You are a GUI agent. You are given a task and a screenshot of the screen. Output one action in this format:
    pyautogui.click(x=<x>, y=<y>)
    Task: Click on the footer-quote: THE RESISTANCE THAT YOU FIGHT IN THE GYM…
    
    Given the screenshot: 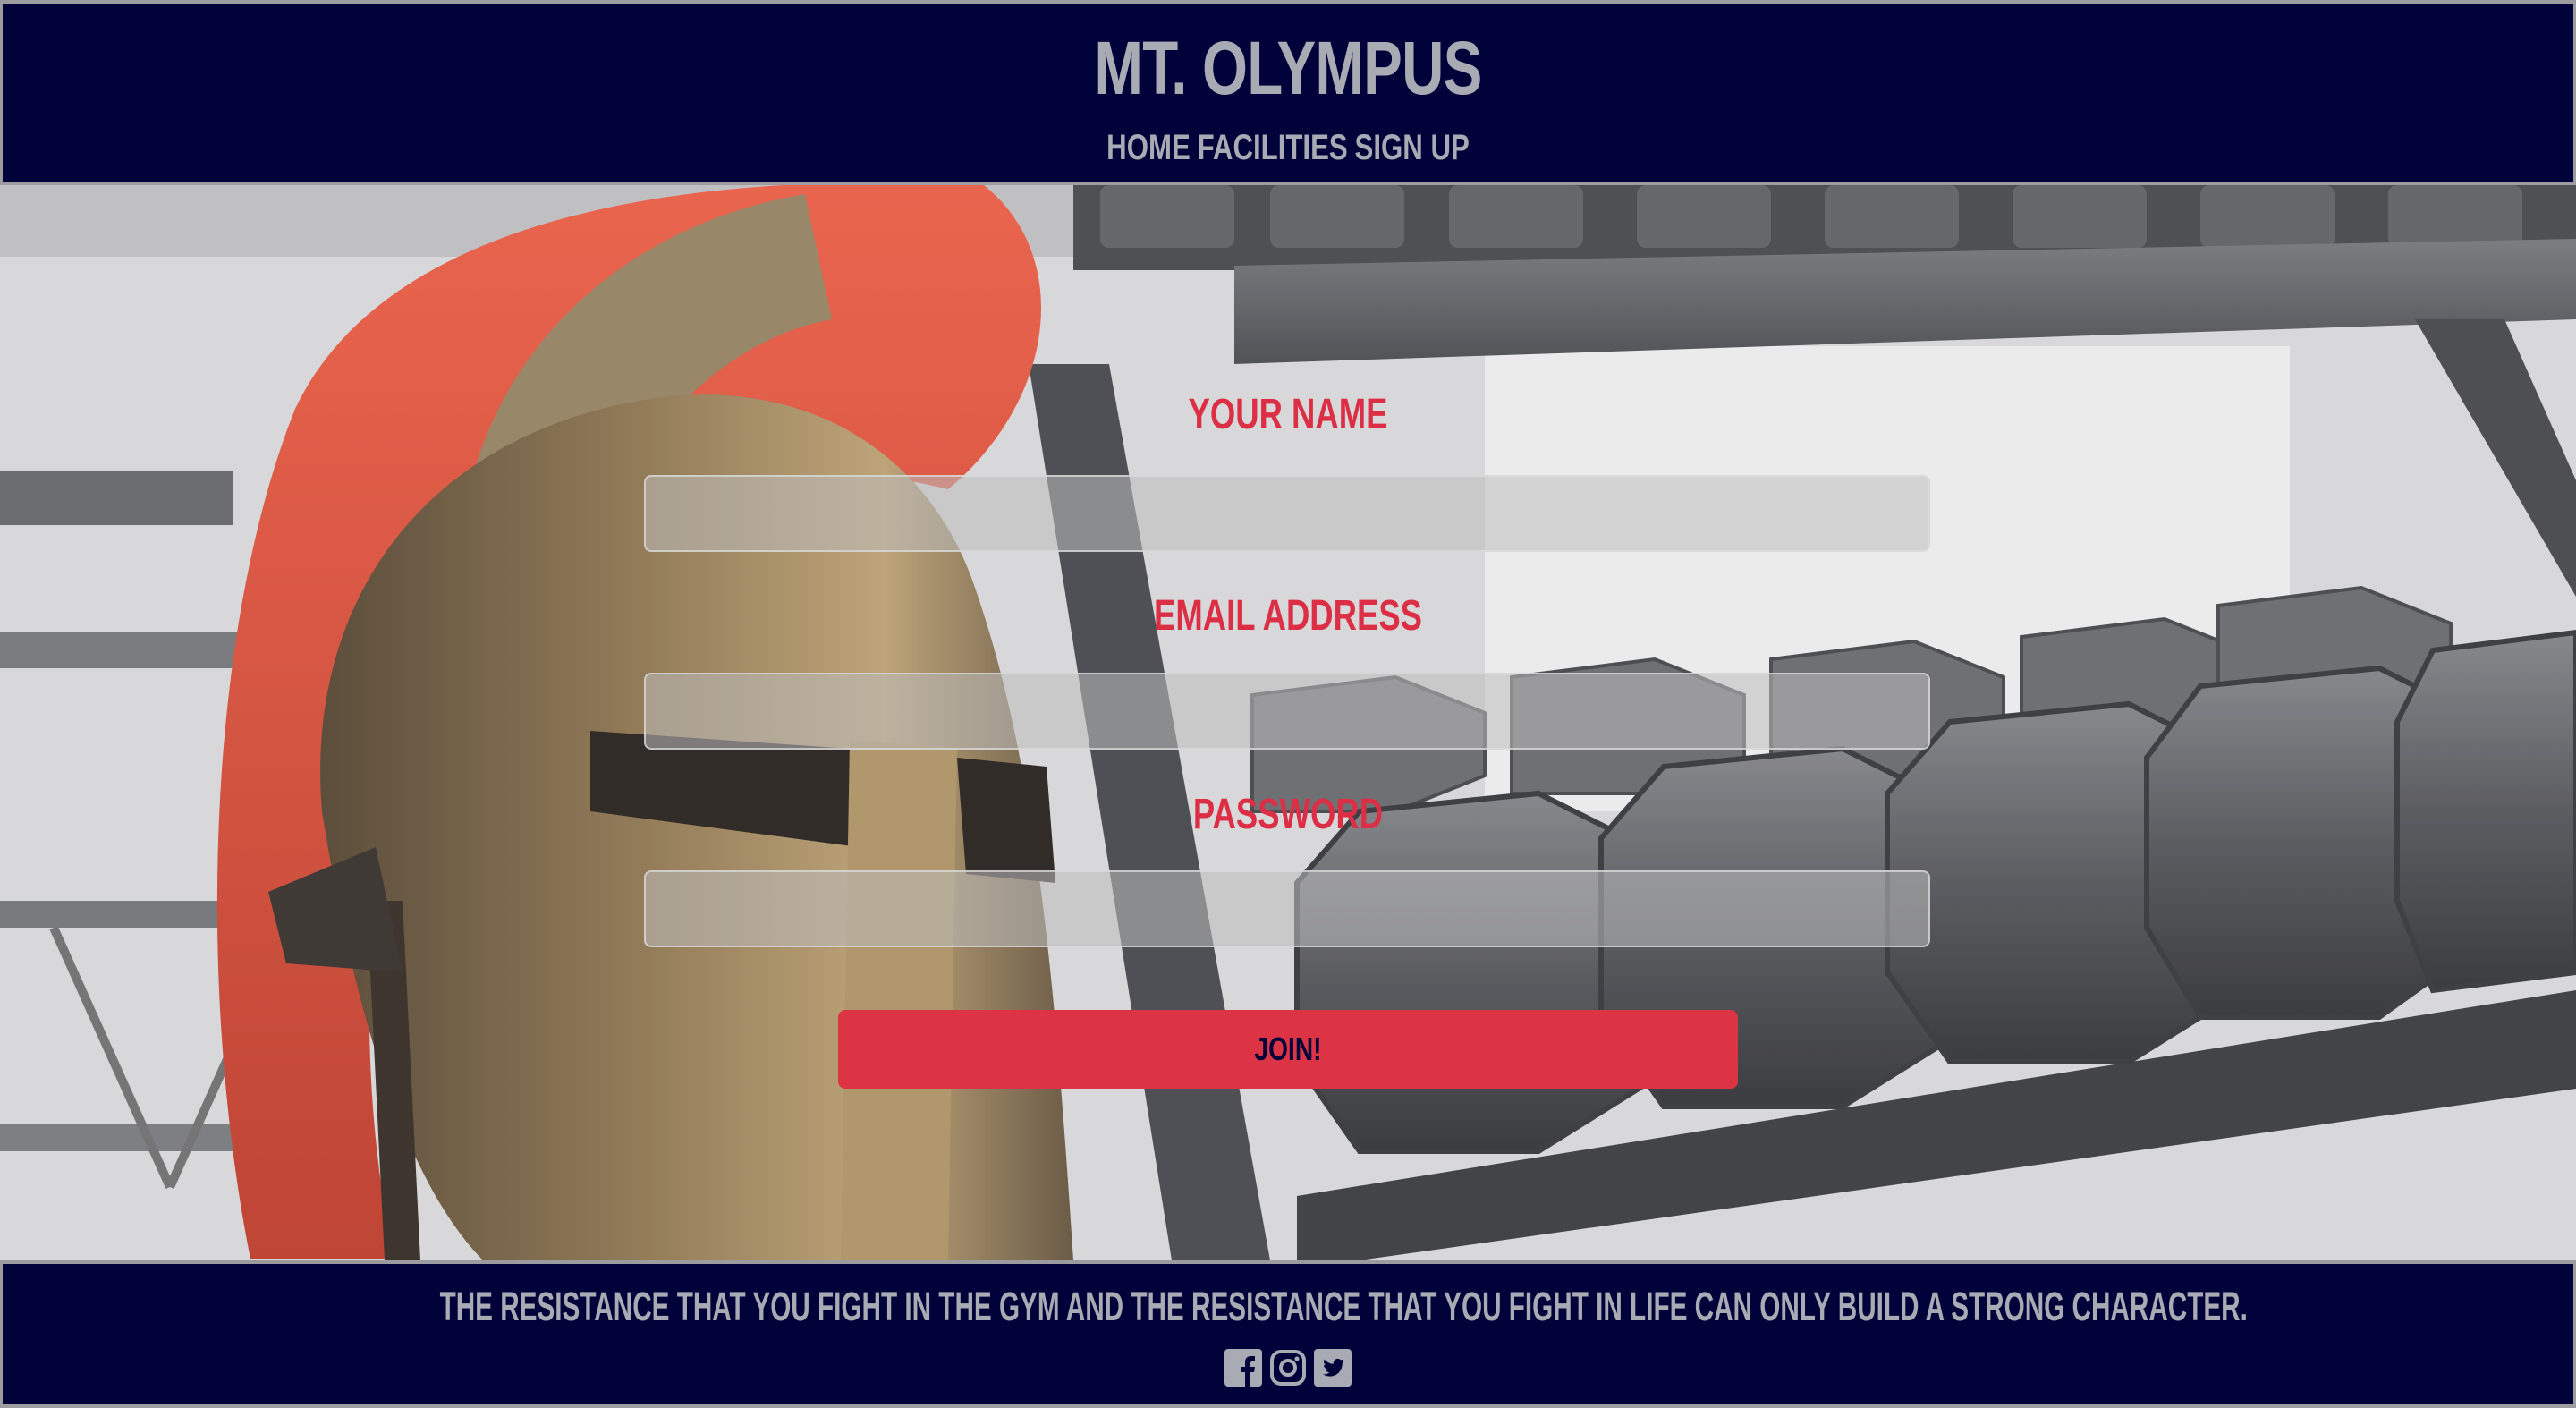 What is the action you would take?
    pyautogui.click(x=1343, y=1306)
    